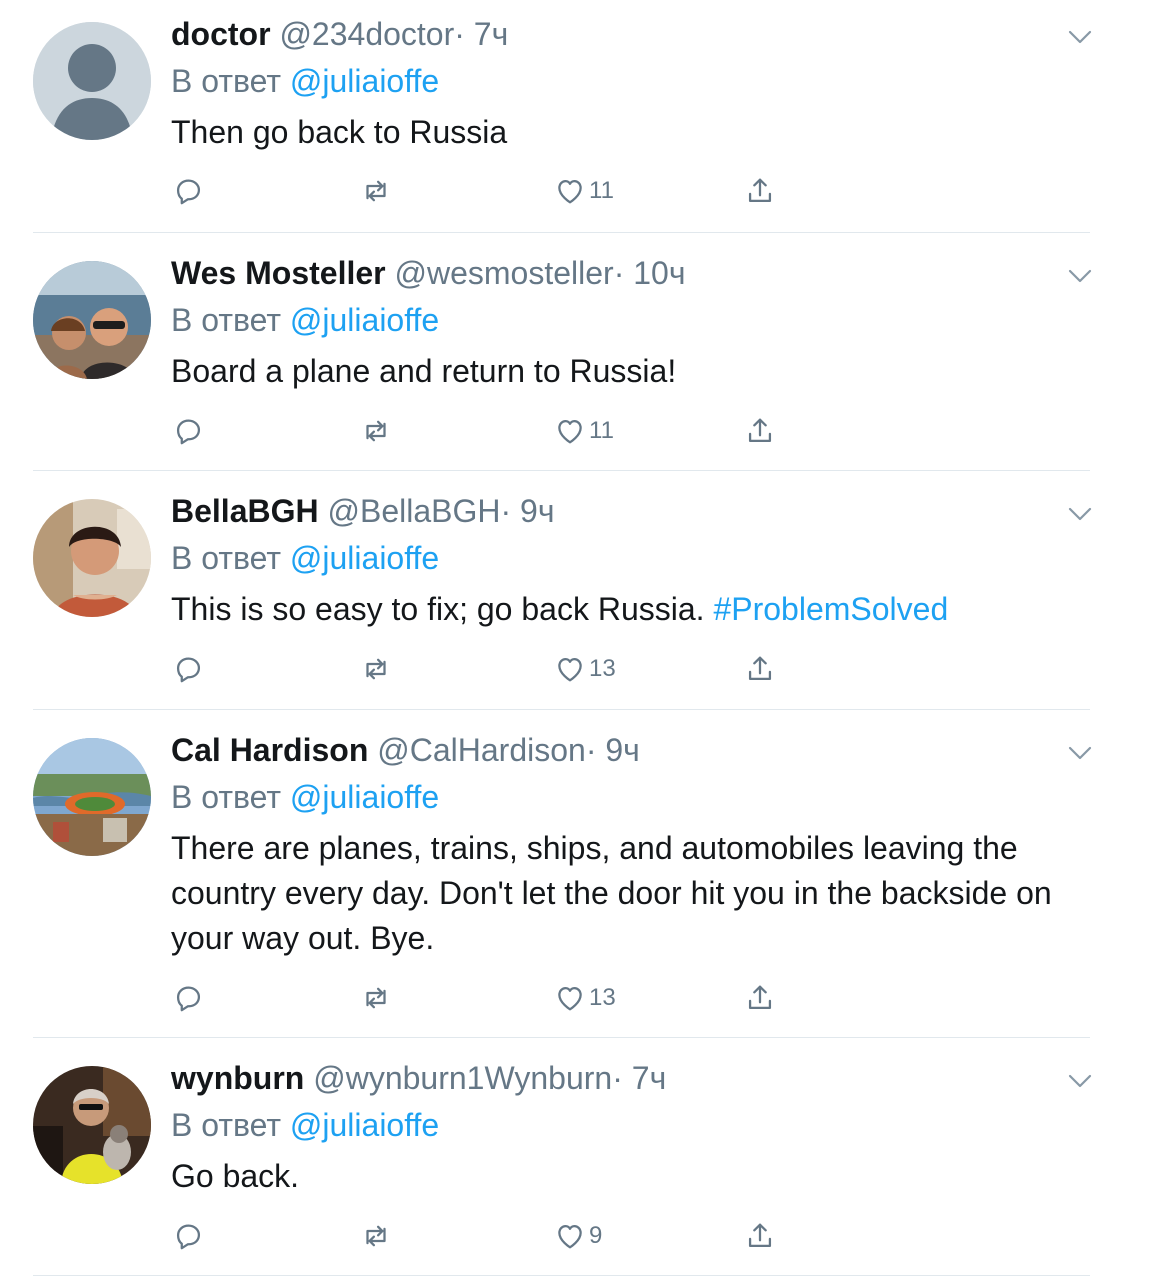 The image size is (1156, 1280). Describe the element at coordinates (92, 81) in the screenshot. I see `default-avatar` at that location.